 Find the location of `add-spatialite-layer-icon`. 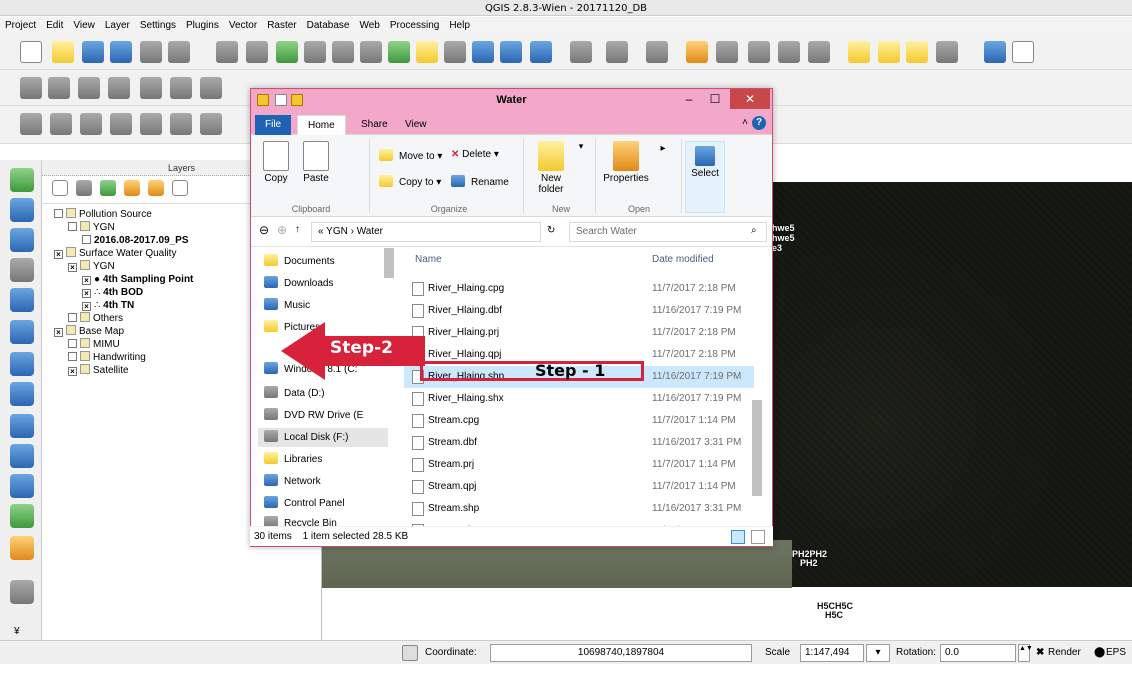

add-spatialite-layer-icon is located at coordinates (22, 270).